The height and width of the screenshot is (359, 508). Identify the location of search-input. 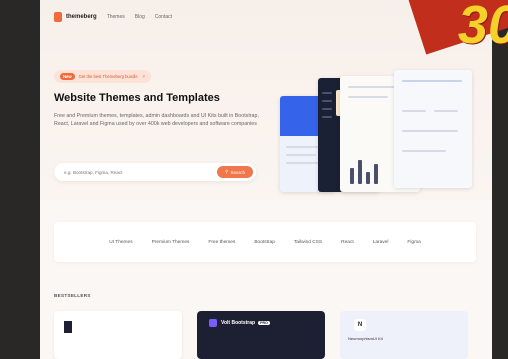
(134, 172).